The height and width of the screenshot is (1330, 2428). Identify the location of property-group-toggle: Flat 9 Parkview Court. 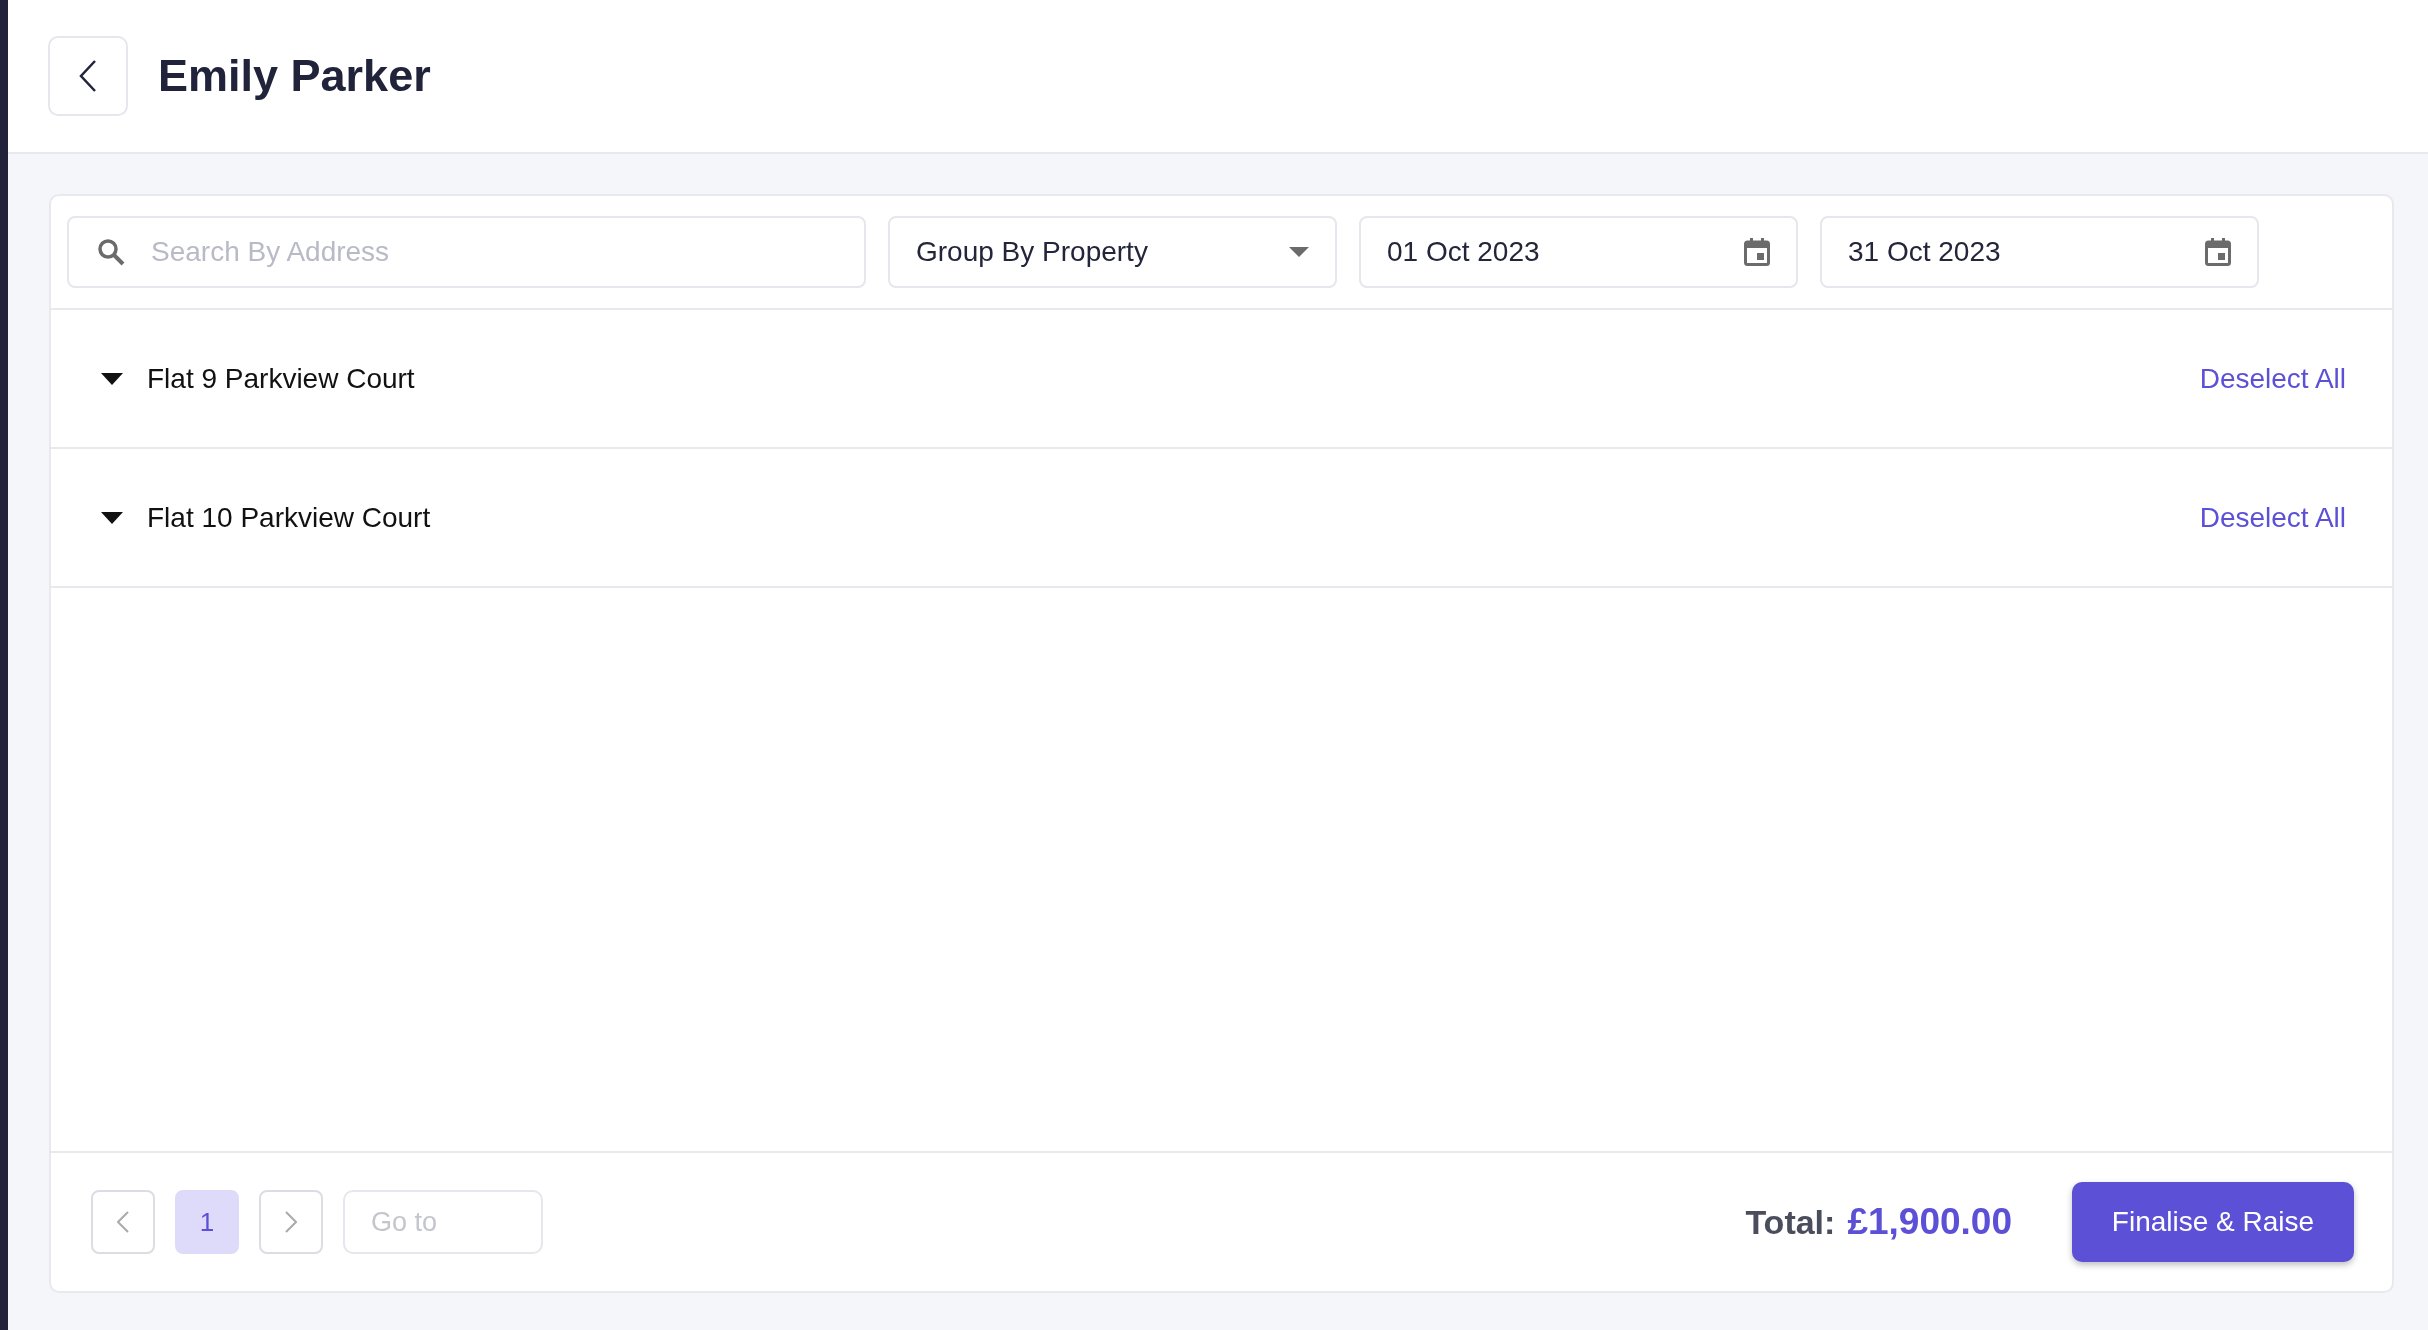
(258, 378).